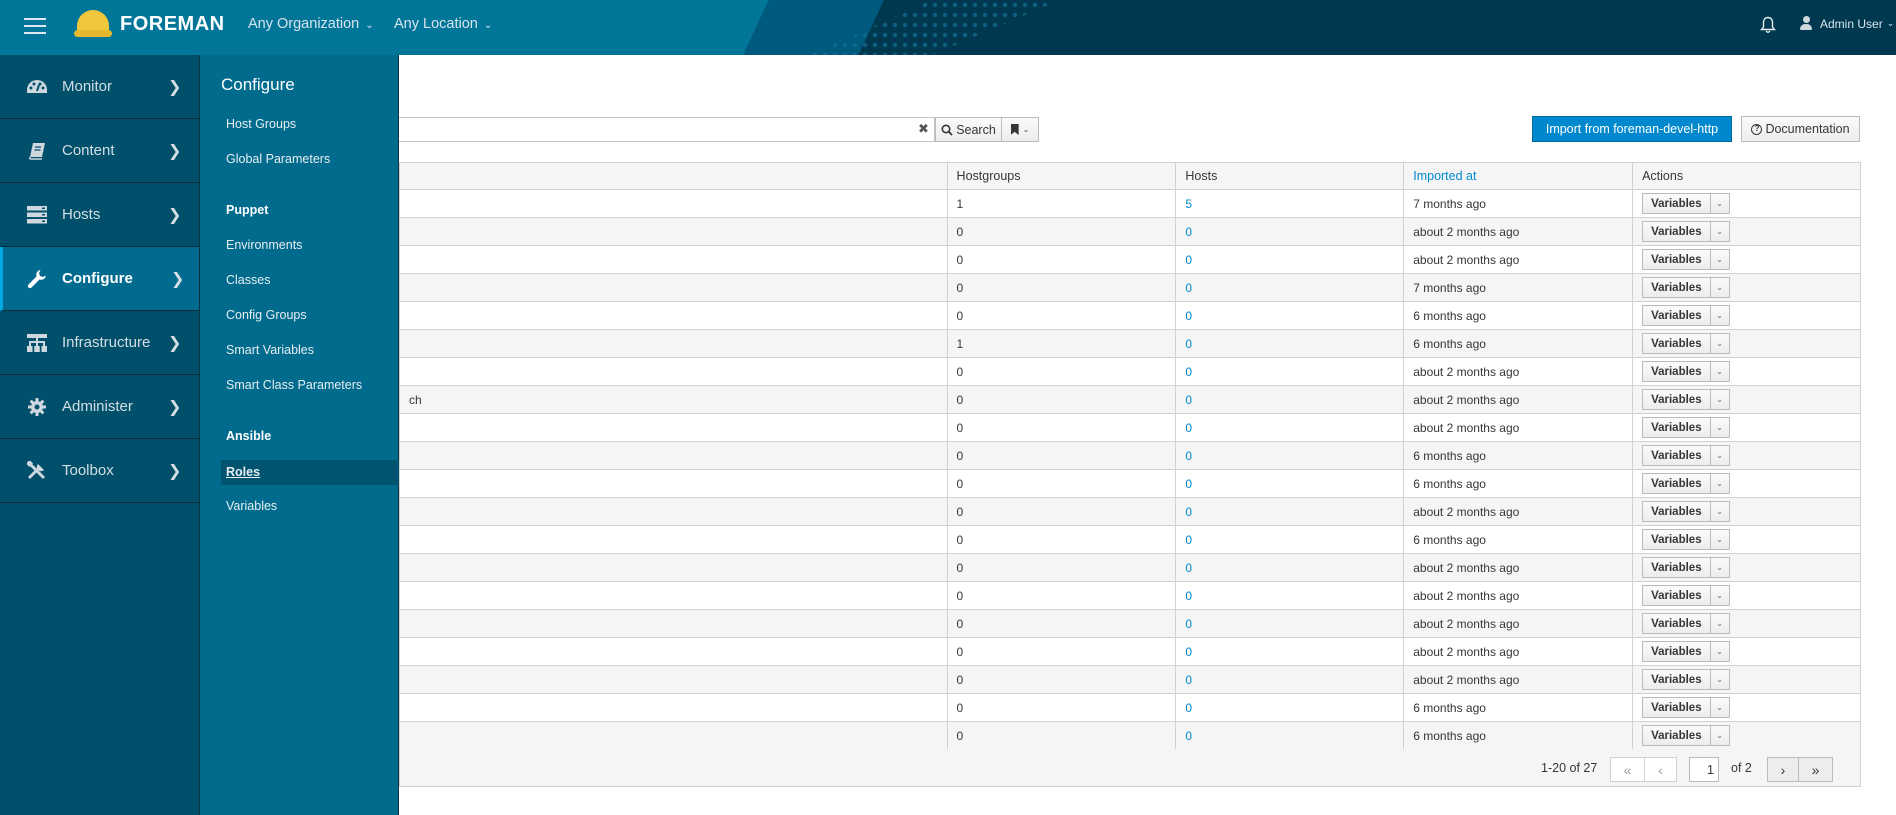  I want to click on first-page-button: «, so click(1627, 769).